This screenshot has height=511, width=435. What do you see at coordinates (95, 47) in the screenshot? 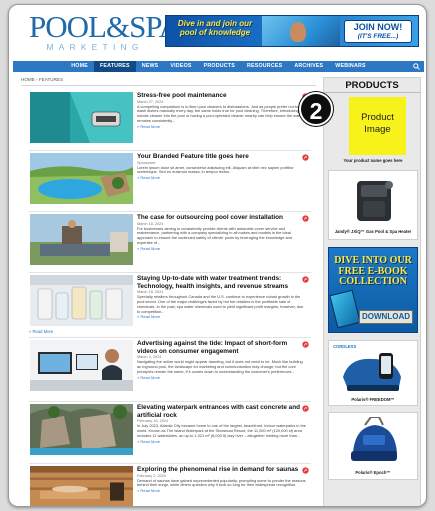
I see `logo-sub-text: MARKETING` at bounding box center [95, 47].